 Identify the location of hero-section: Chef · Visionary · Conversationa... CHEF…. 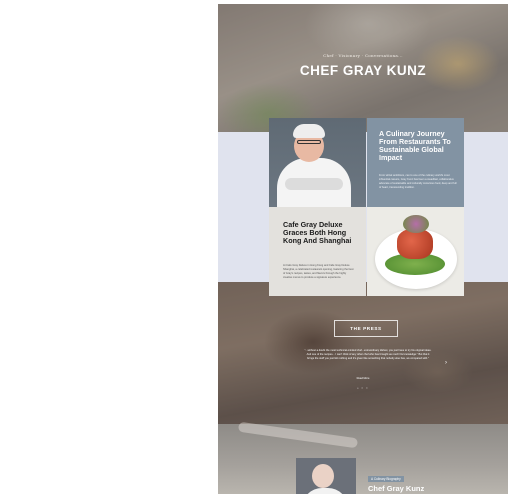
(363, 68).